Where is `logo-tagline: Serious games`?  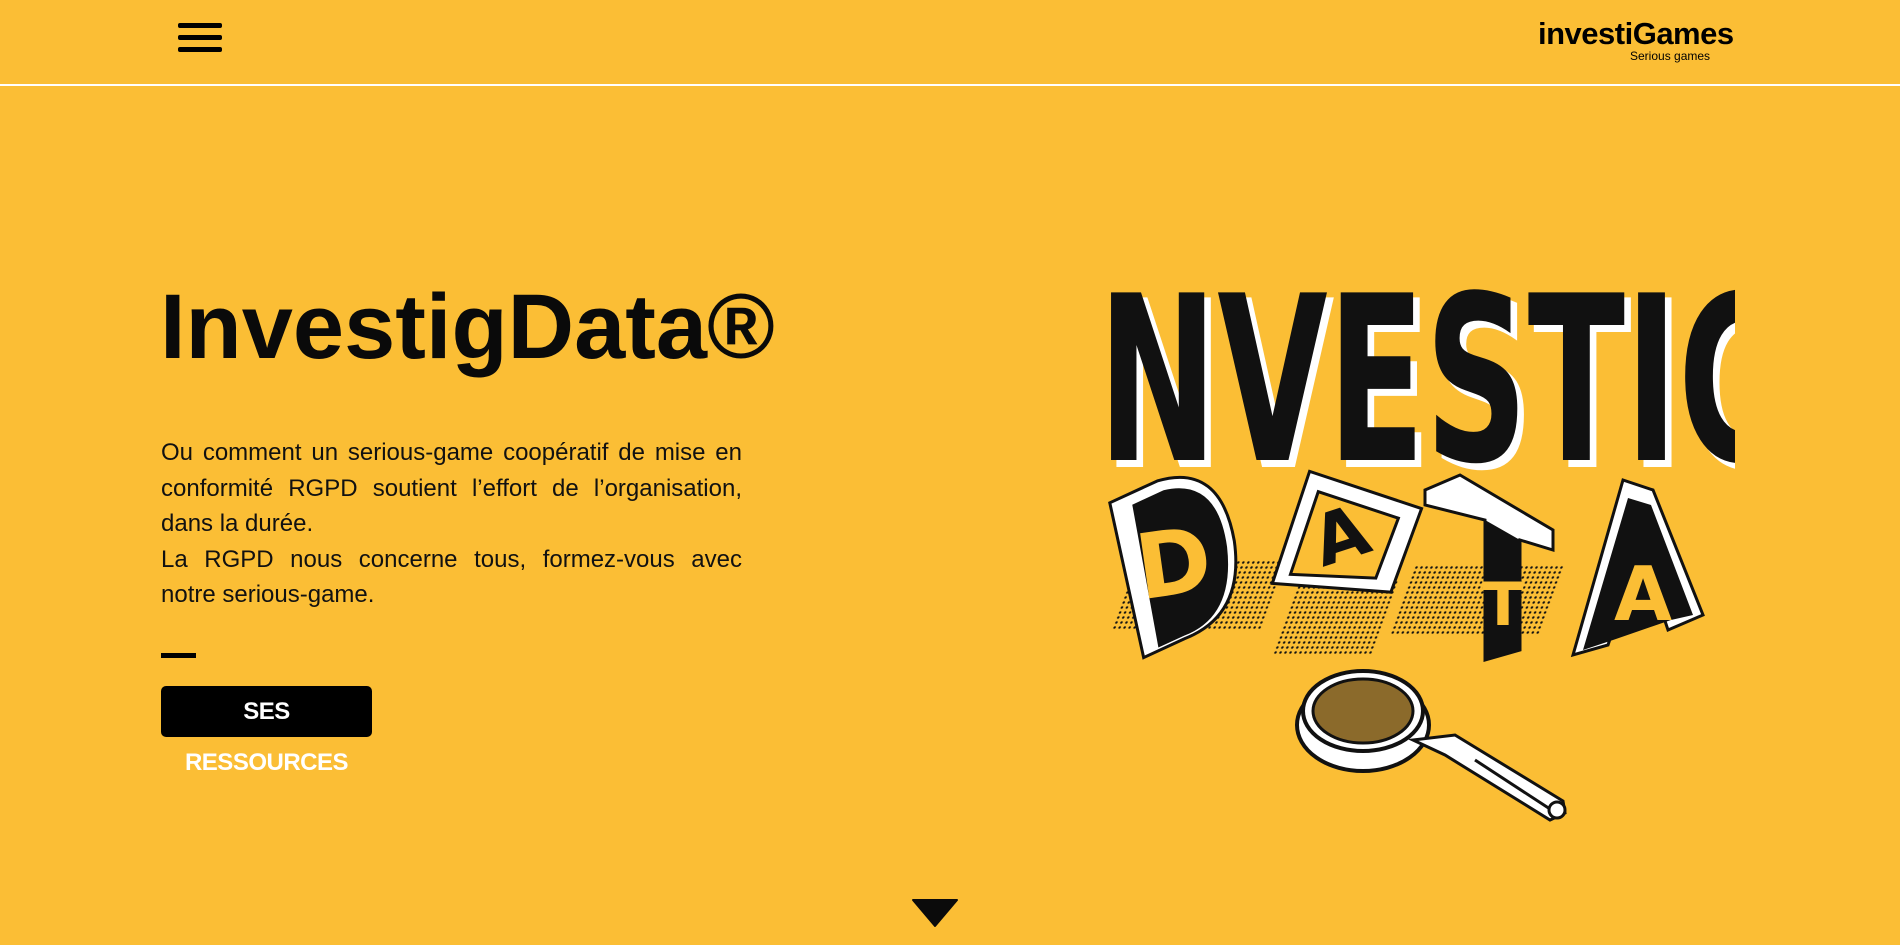 logo-tagline: Serious games is located at coordinates (1670, 56).